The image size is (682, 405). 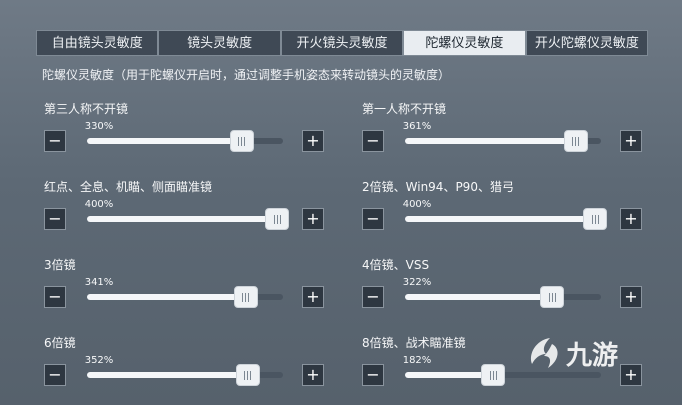 I want to click on slider-value: 182%, so click(x=417, y=360).